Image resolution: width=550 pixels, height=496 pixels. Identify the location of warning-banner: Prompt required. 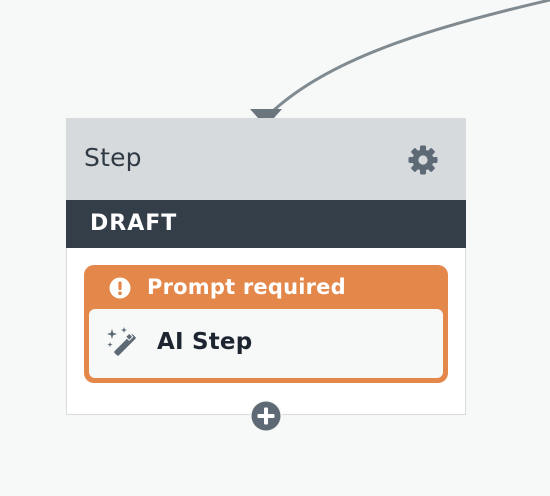
(266, 287).